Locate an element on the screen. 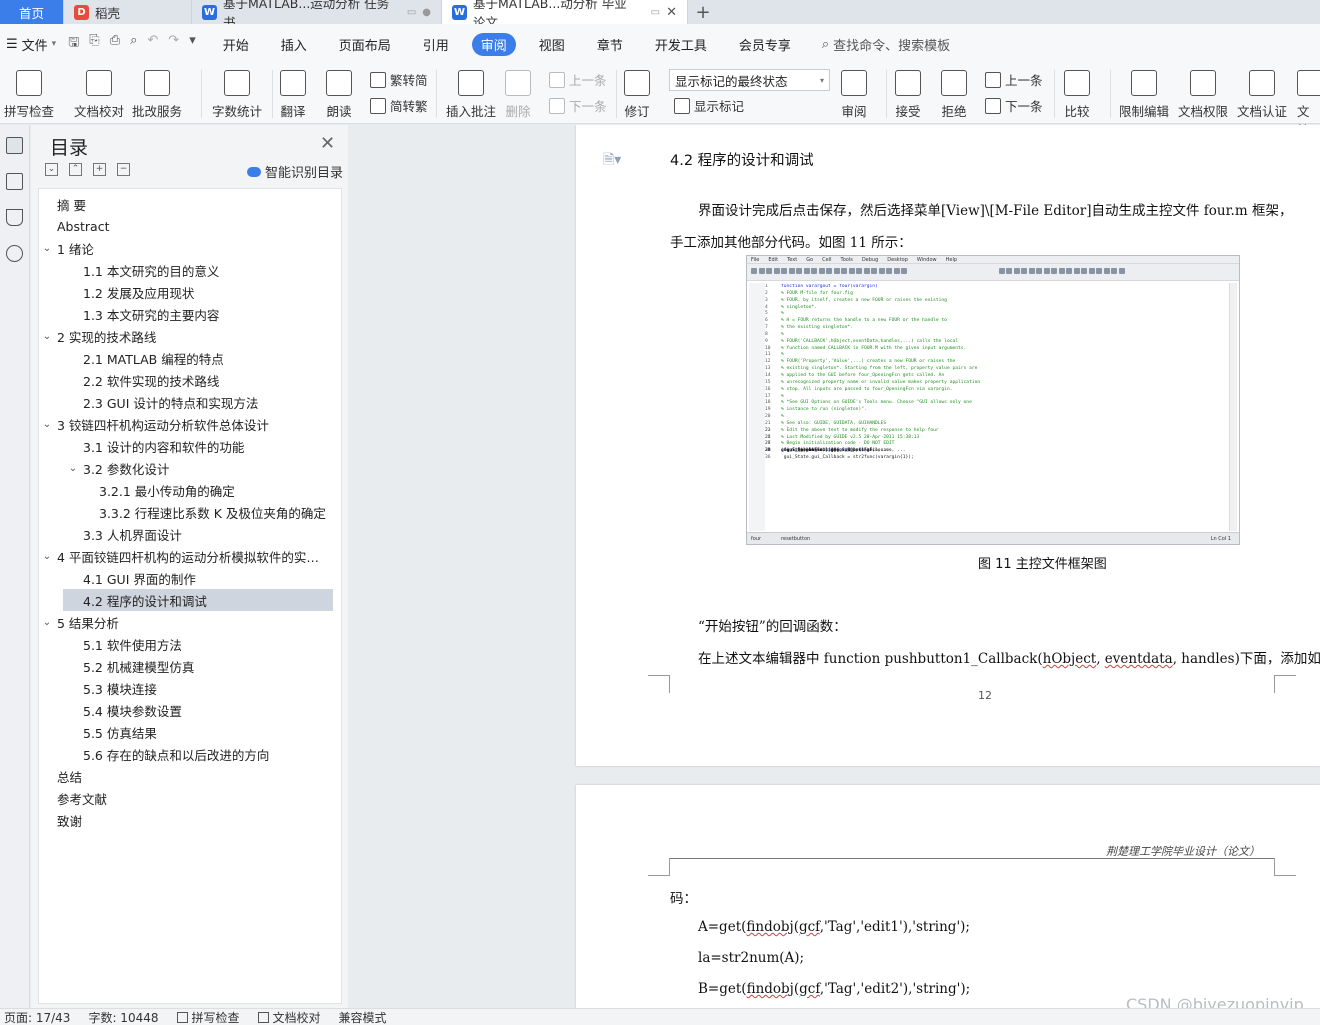 Image resolution: width=1320 pixels, height=1025 pixels. find-icon is located at coordinates (14, 253).